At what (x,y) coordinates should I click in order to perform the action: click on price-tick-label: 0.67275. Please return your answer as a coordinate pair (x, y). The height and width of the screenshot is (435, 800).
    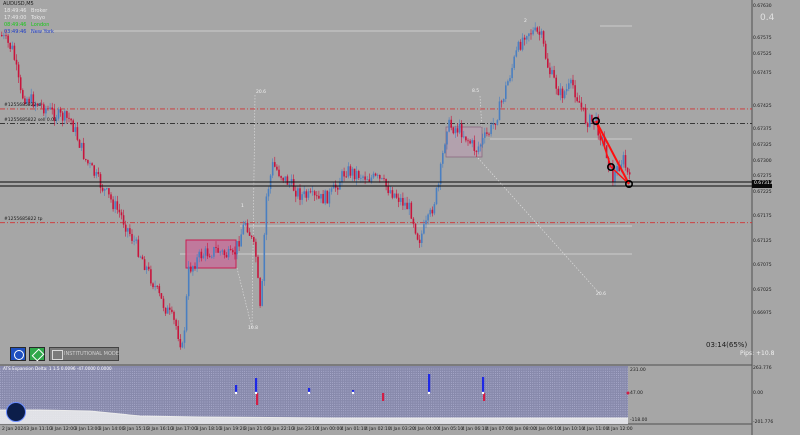
    Looking at the image, I should click on (762, 176).